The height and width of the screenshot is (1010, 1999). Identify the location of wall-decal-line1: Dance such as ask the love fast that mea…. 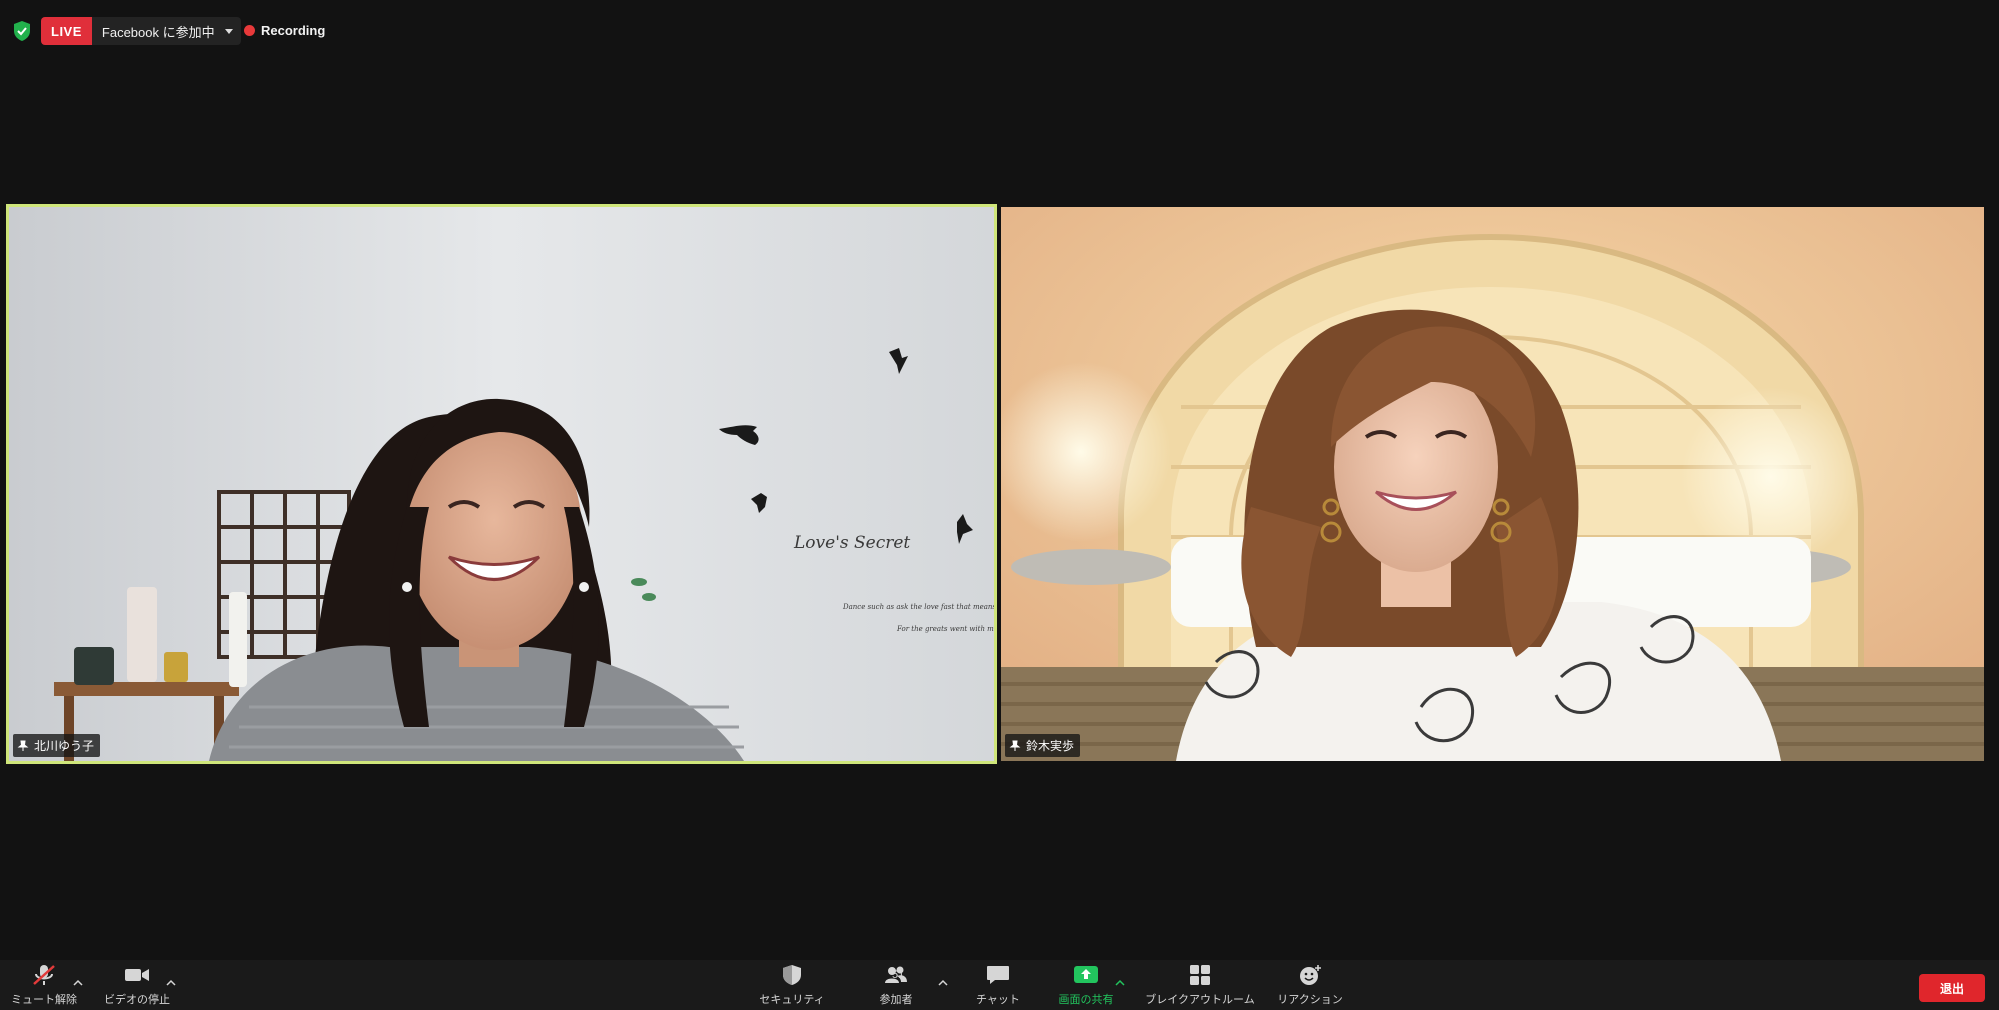
(920, 607).